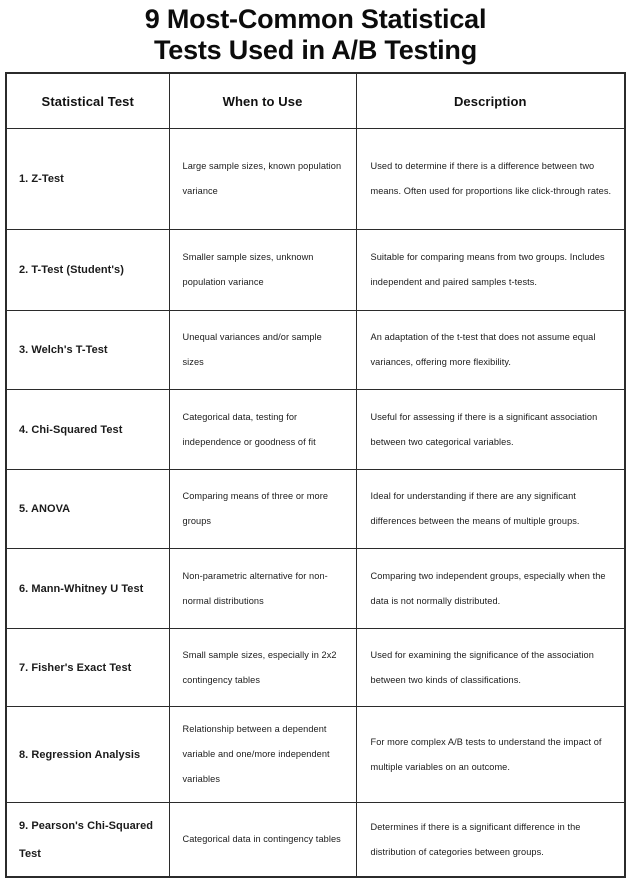 The width and height of the screenshot is (631, 878). I want to click on cell-test-name: 6. Mann-Whitney U Test, so click(87, 588).